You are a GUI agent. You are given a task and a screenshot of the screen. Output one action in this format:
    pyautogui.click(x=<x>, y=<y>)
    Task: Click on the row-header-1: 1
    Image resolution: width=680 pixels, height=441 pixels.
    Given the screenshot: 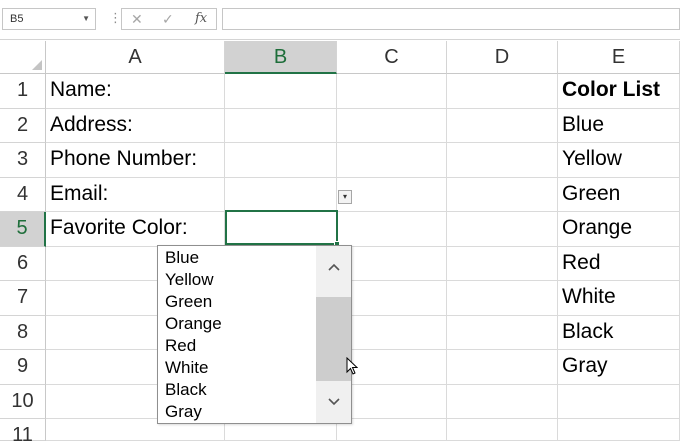 What is the action you would take?
    pyautogui.click(x=23, y=91)
    